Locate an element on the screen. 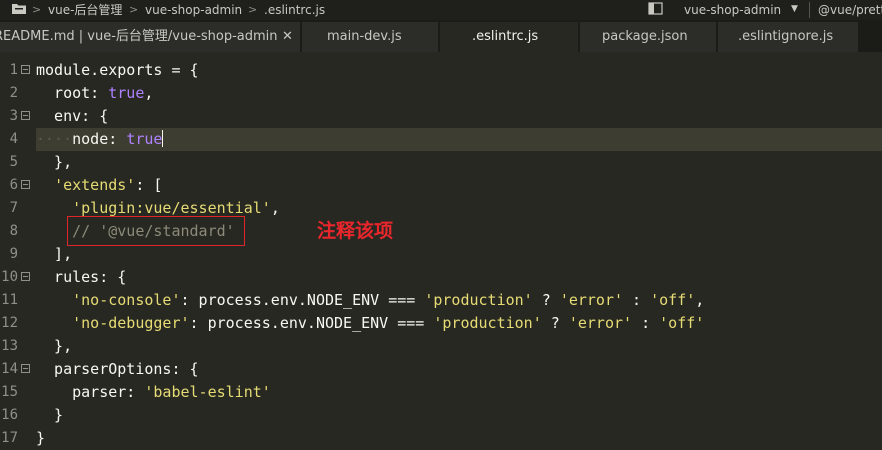 The height and width of the screenshot is (450, 882). tab-eslintignore: .eslintignore.js is located at coordinates (788, 37).